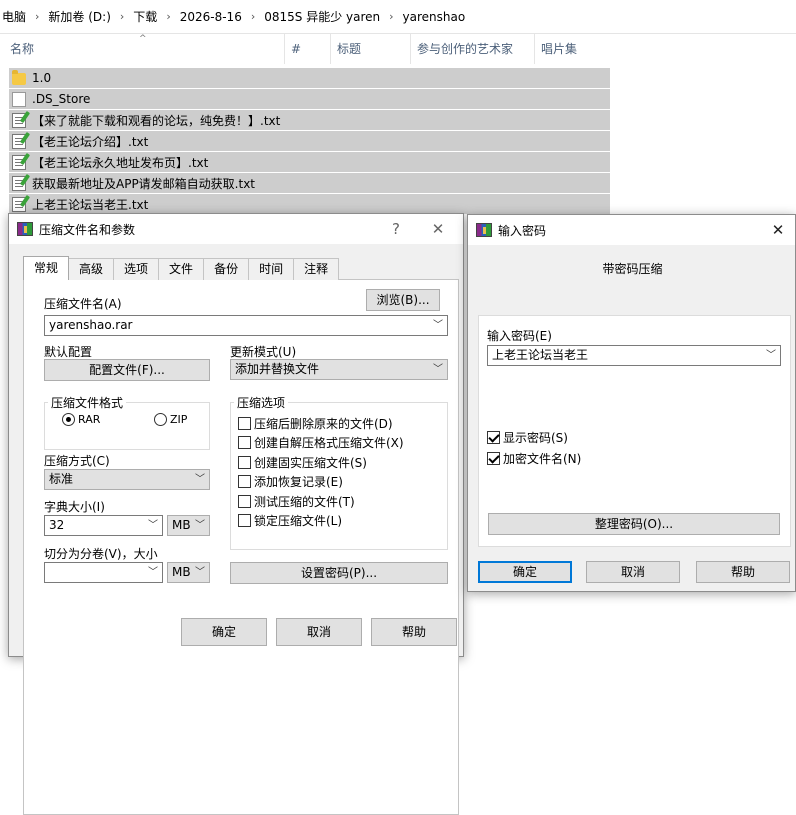 This screenshot has width=796, height=815. Describe the element at coordinates (316, 269) in the screenshot. I see `tab-comment: 注释` at that location.